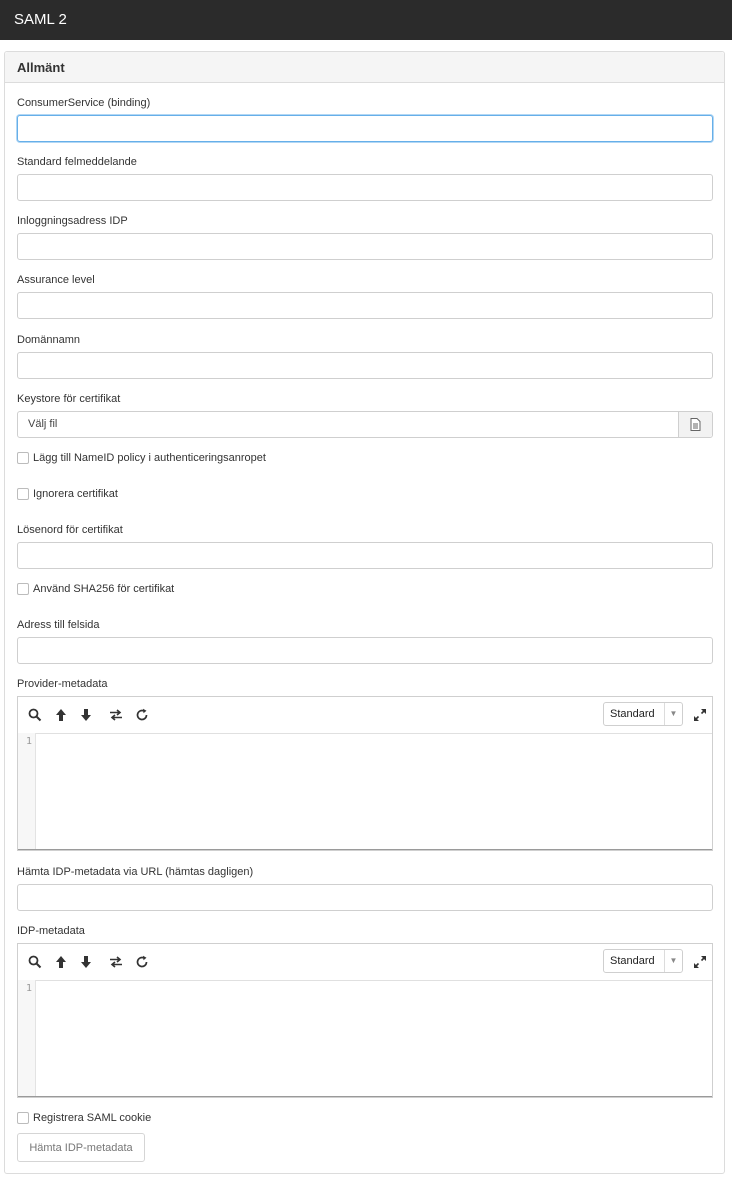  I want to click on idp-metadata-editor: Standard ▼ 1, so click(365, 1020).